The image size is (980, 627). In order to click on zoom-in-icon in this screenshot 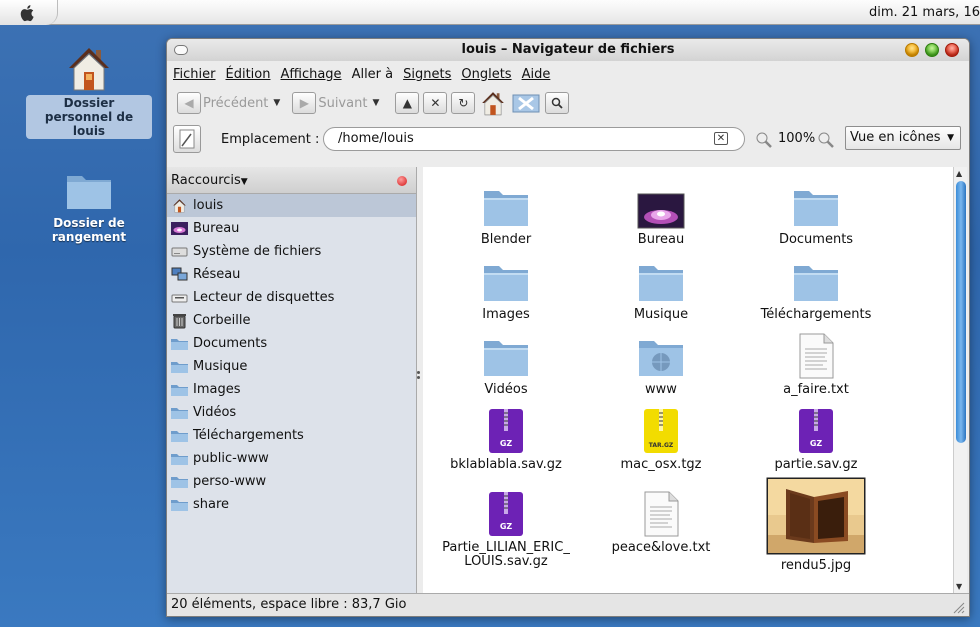, I will do `click(826, 140)`.